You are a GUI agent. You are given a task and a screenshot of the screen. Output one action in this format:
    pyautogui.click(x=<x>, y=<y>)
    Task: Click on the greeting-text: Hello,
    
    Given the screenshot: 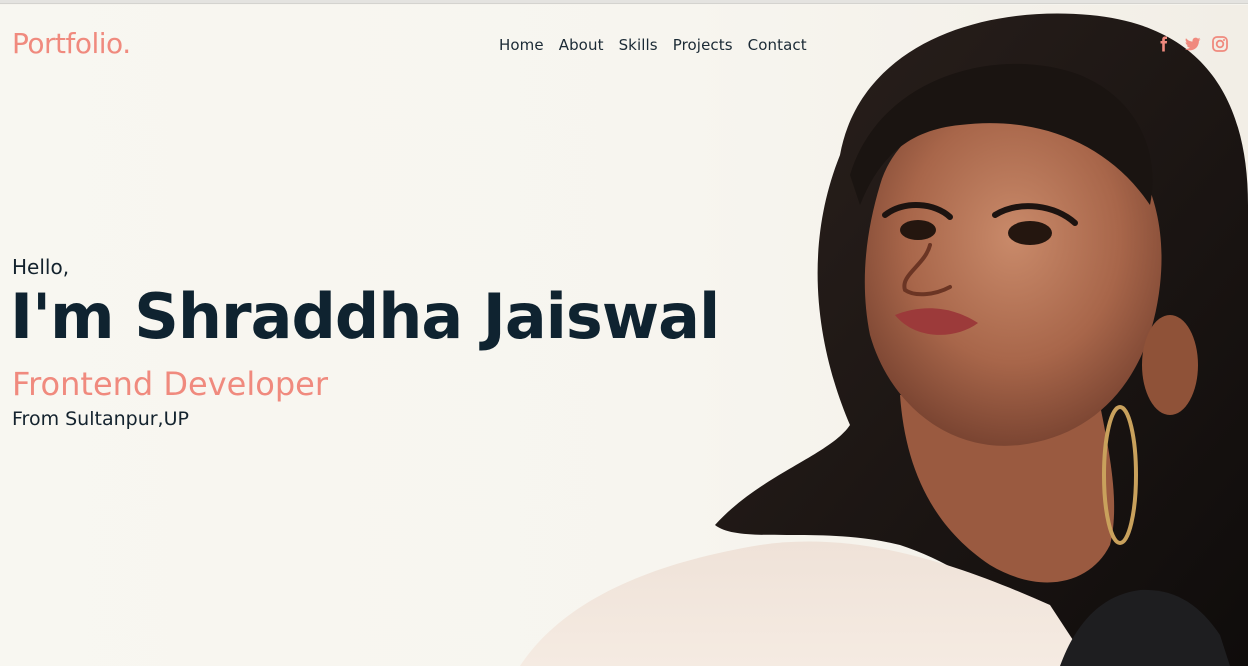 What is the action you would take?
    pyautogui.click(x=41, y=267)
    